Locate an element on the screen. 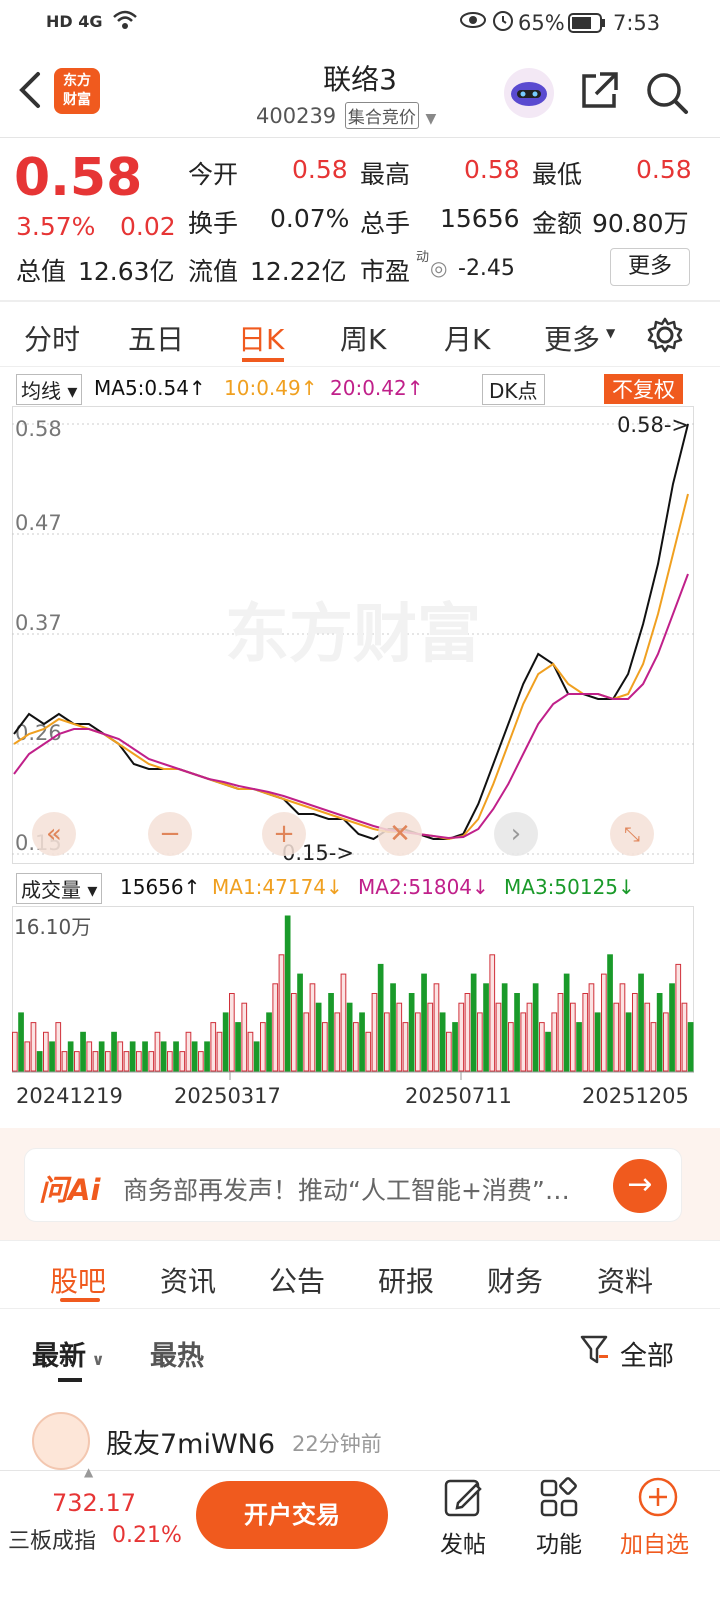 This screenshot has height=1600, width=720. ma-select-label: 均线 is located at coordinates (41, 391).